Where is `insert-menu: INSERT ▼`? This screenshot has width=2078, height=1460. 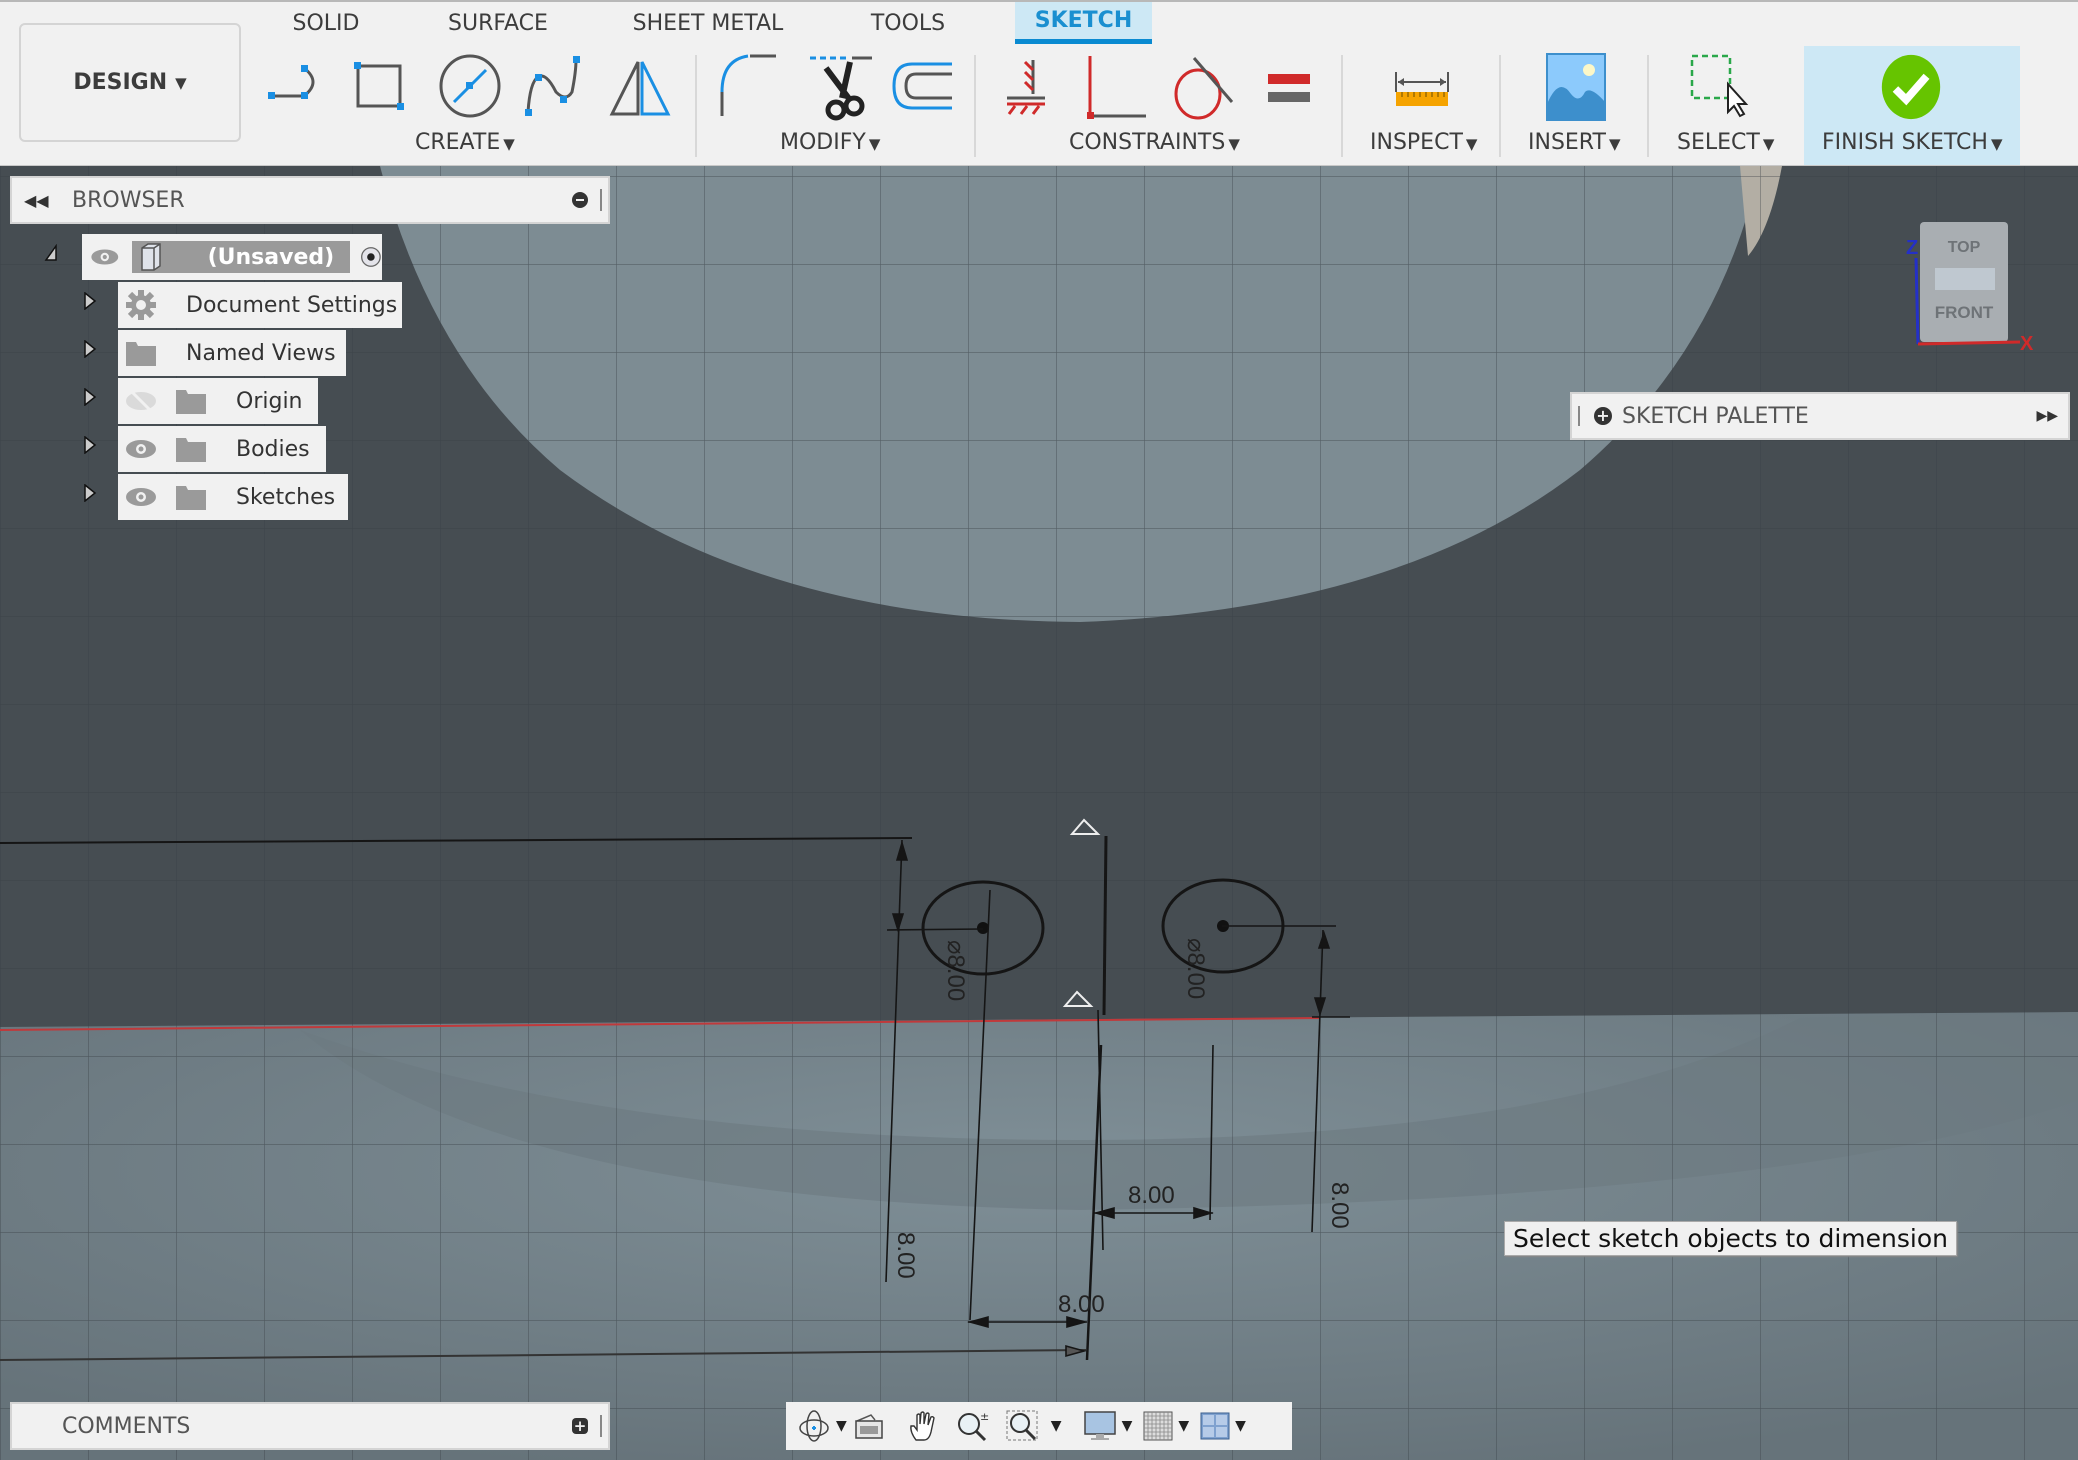 insert-menu: INSERT ▼ is located at coordinates (1574, 142).